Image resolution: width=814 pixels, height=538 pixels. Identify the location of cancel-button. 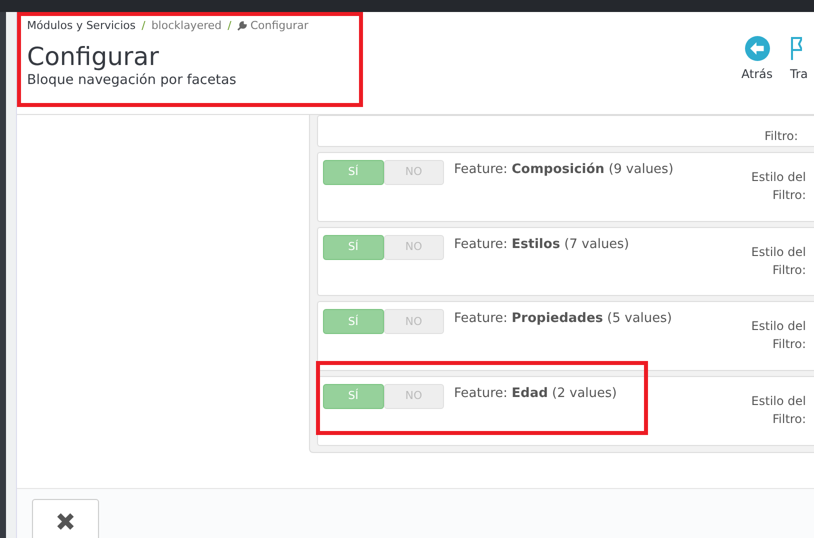
(65, 518).